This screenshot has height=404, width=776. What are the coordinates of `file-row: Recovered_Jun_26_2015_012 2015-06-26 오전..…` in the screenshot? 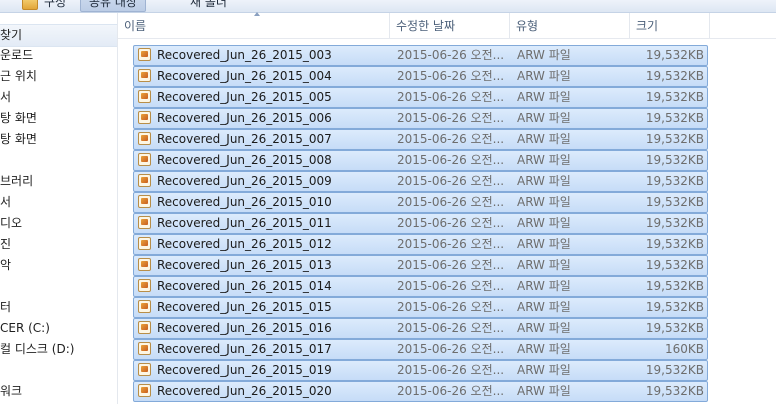 It's located at (420, 244).